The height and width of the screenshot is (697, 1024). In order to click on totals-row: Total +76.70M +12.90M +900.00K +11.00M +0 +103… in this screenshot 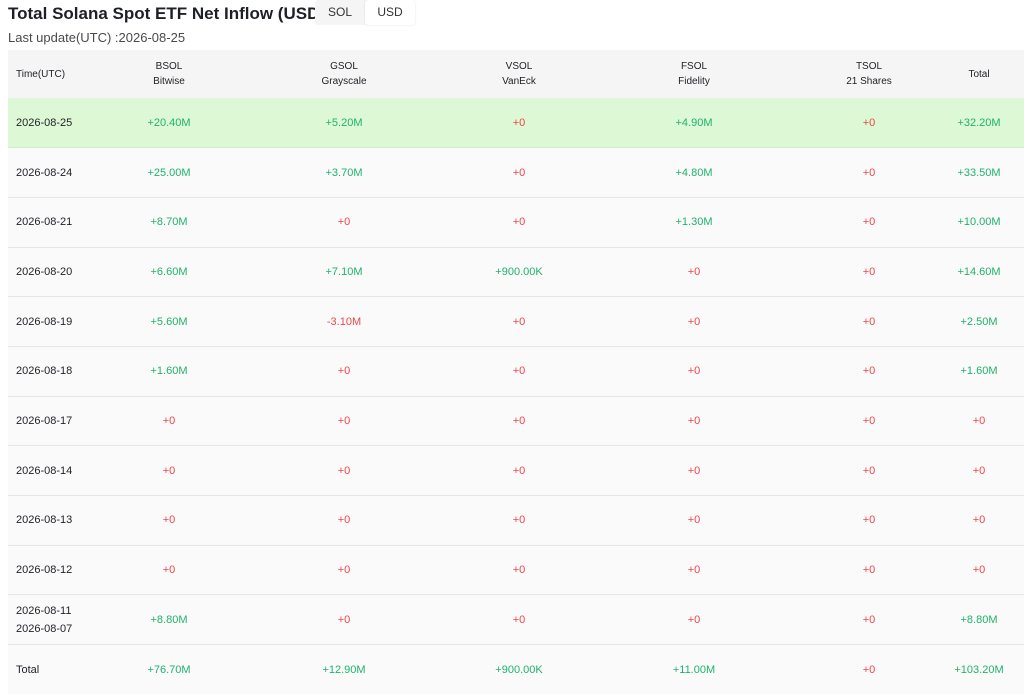, I will do `click(516, 669)`.